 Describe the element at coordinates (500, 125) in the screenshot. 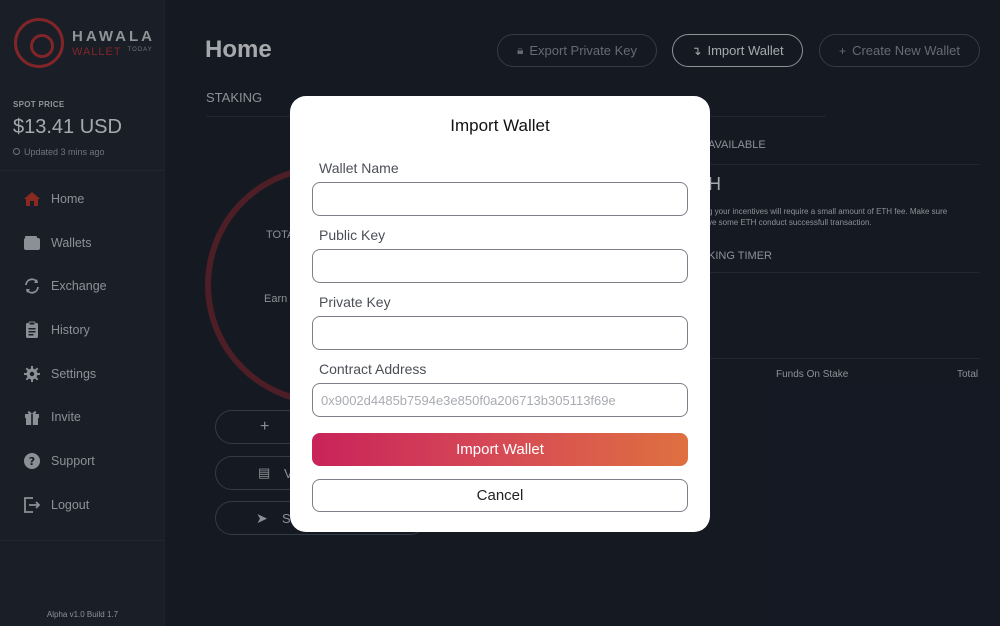

I see `dialog-title: Import Wallet` at that location.